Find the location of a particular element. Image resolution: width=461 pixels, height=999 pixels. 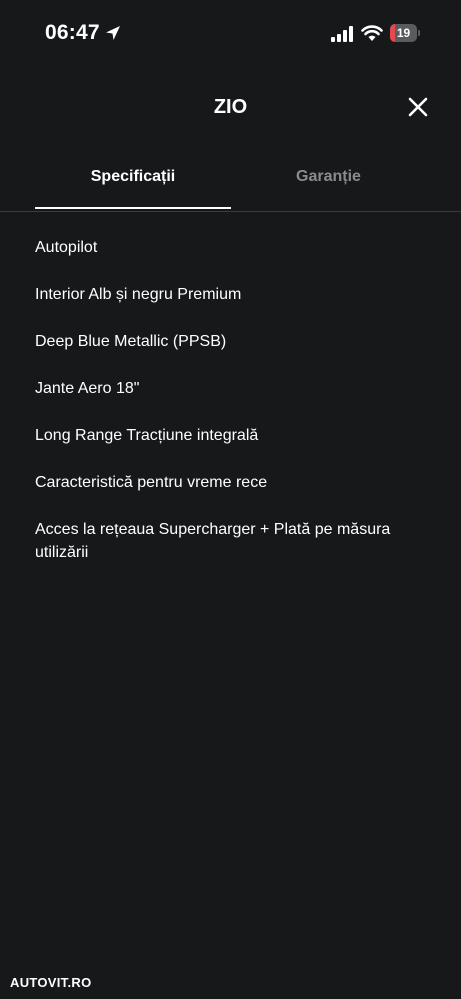

list-item: Deep Blue Metallic (PPSB) is located at coordinates (131, 341).